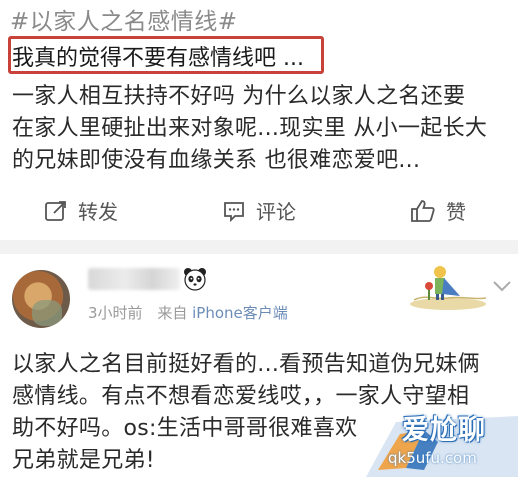 The image size is (518, 477). I want to click on topic-hashtag: #以家人之名感情线#, so click(124, 19).